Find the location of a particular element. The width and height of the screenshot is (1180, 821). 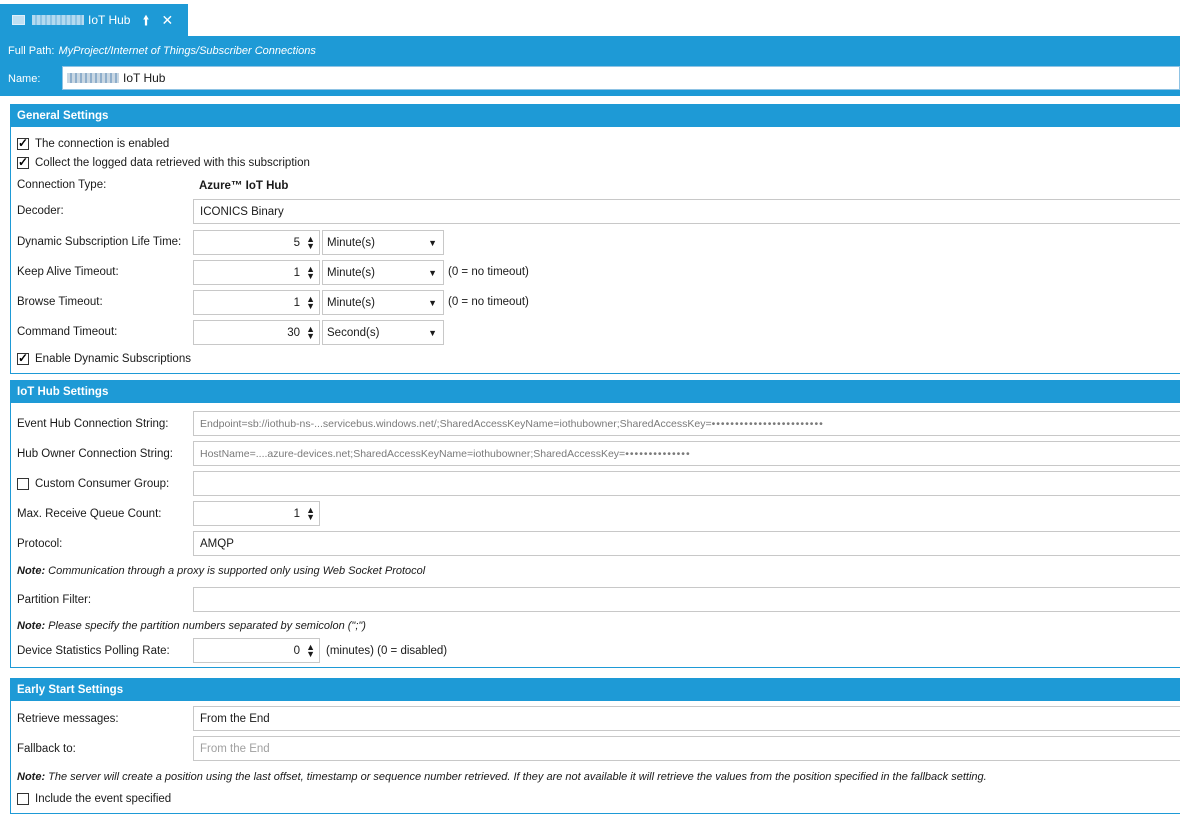

include-event-checkbox-row: Include the event specified is located at coordinates (94, 799).